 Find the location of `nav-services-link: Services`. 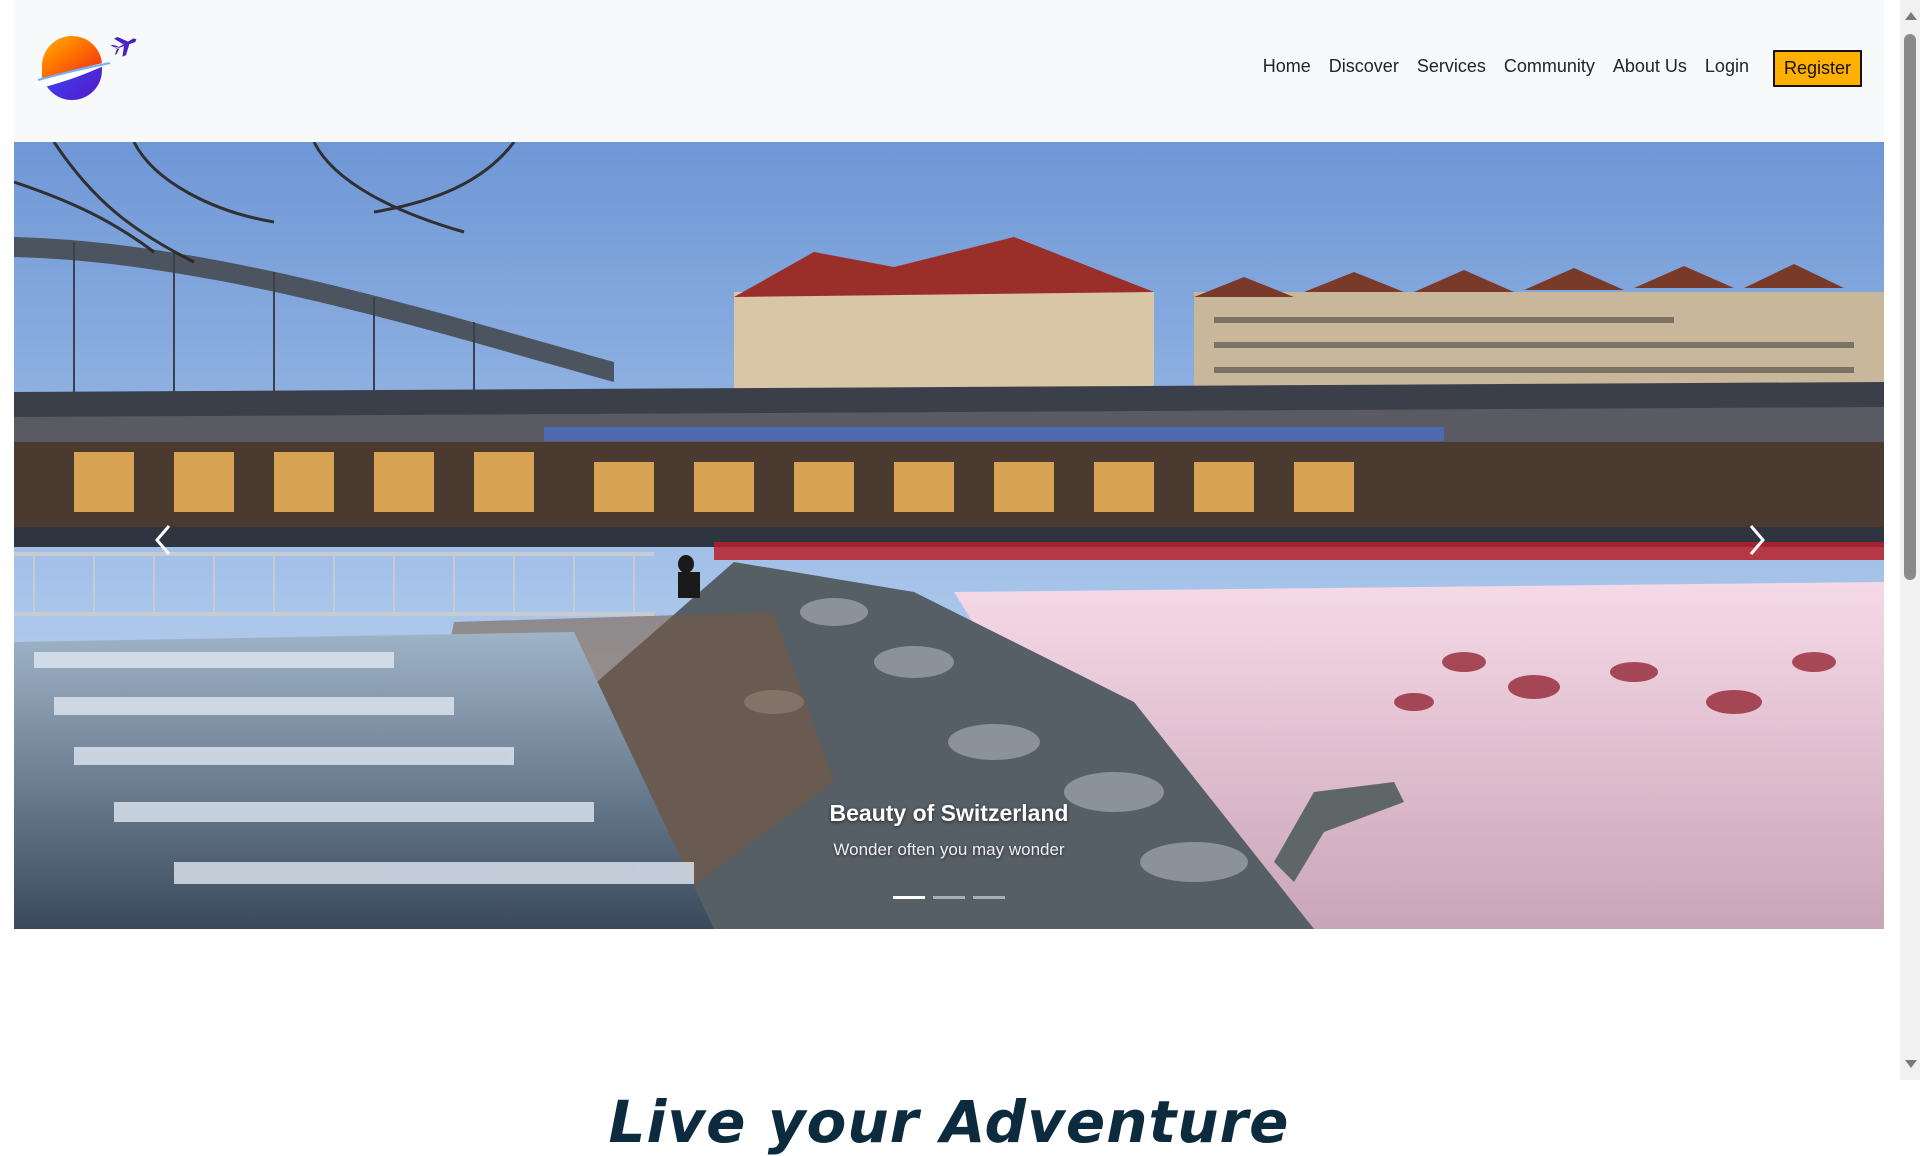

nav-services-link: Services is located at coordinates (1451, 66).